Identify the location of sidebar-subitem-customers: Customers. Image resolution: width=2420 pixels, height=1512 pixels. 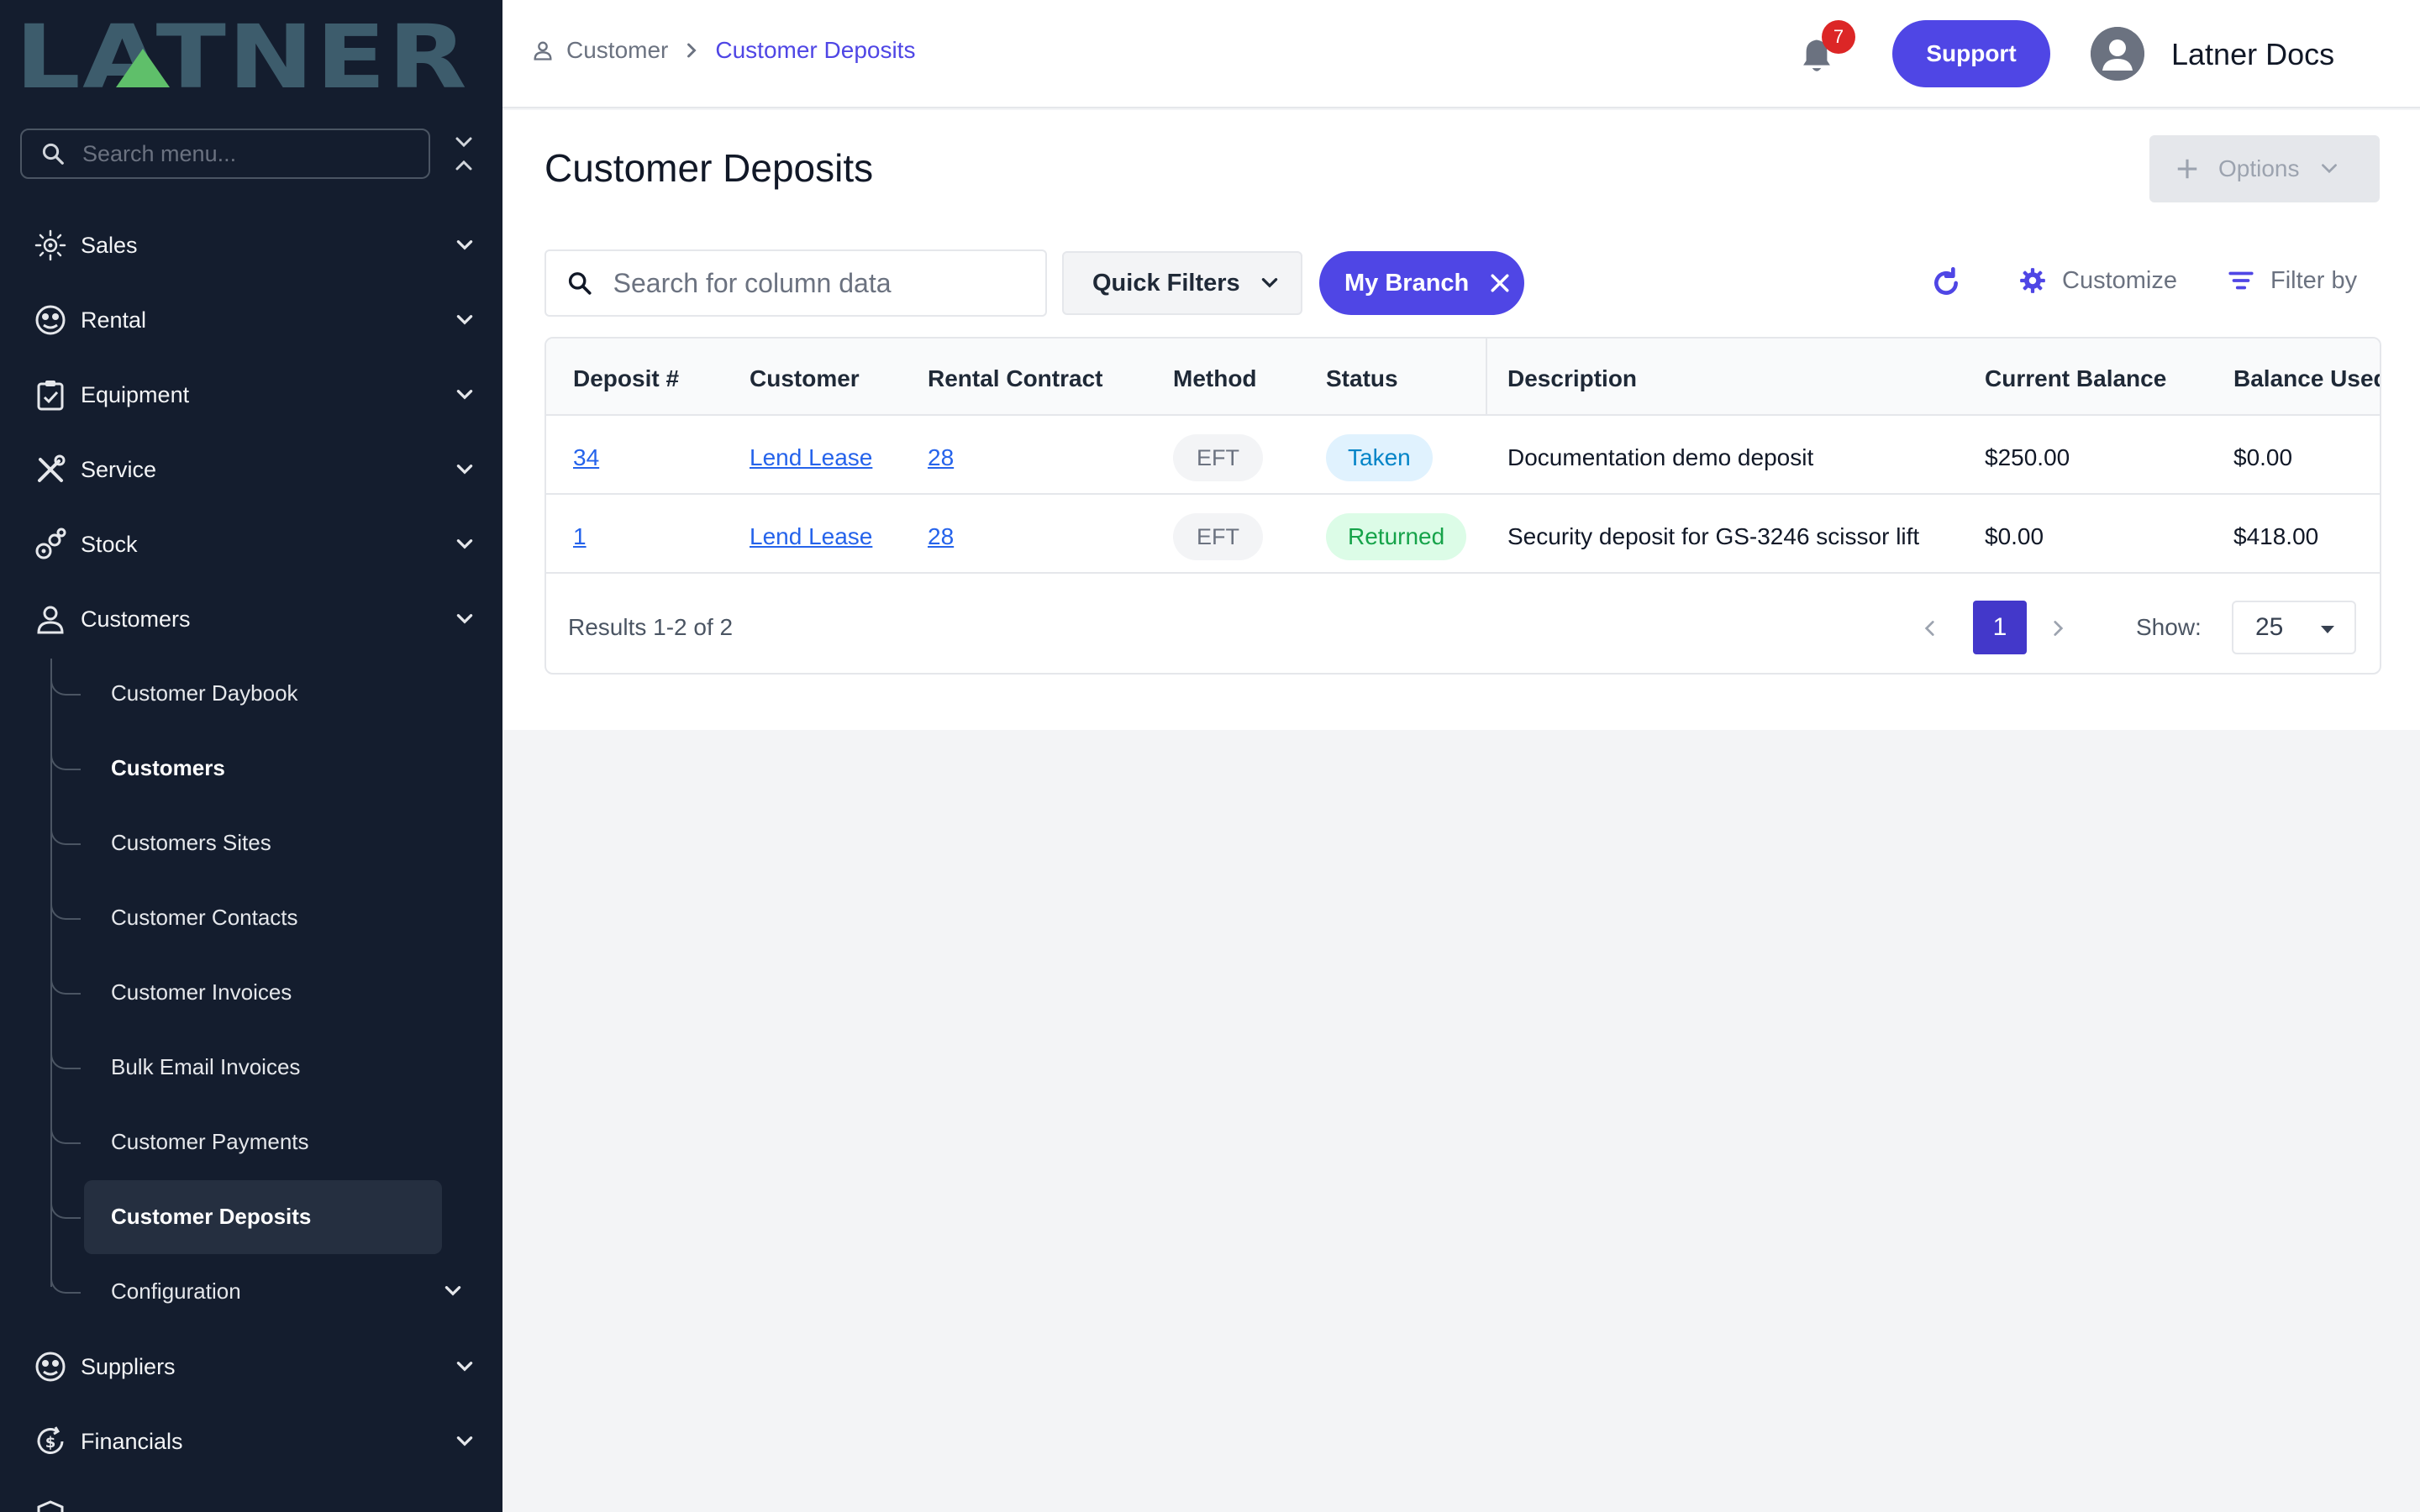
(263, 768).